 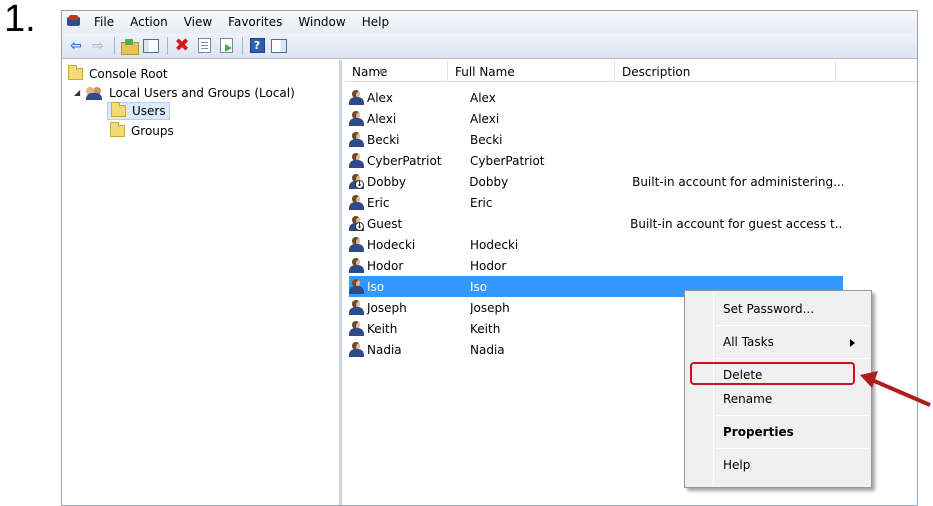 What do you see at coordinates (385, 265) in the screenshot?
I see `cell-name: Hodor` at bounding box center [385, 265].